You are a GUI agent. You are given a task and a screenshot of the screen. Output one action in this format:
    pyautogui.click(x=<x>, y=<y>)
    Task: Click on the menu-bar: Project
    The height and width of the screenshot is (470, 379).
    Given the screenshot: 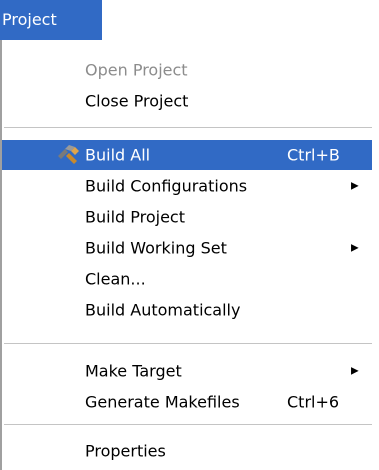 What is the action you would take?
    pyautogui.click(x=189, y=20)
    